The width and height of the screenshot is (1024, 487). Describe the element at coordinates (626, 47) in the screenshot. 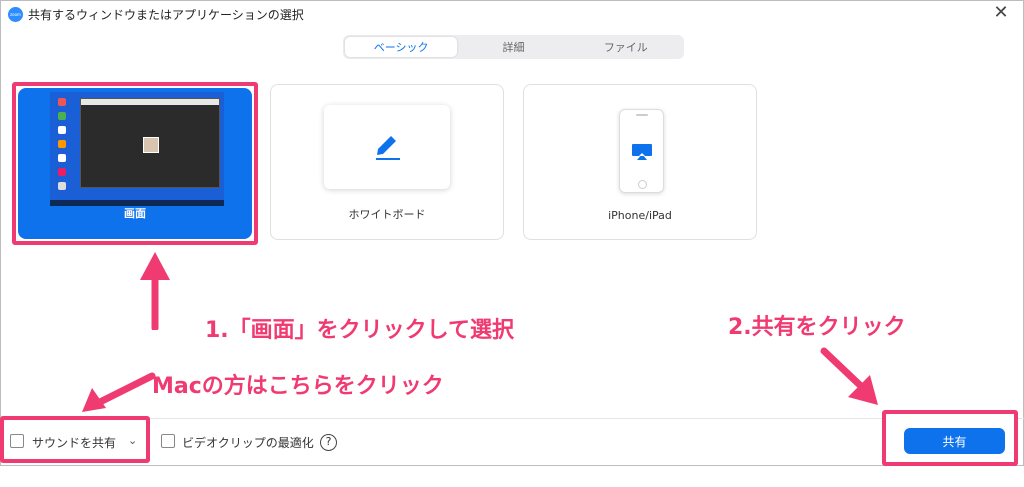

I see `tab-files: ファイル` at that location.